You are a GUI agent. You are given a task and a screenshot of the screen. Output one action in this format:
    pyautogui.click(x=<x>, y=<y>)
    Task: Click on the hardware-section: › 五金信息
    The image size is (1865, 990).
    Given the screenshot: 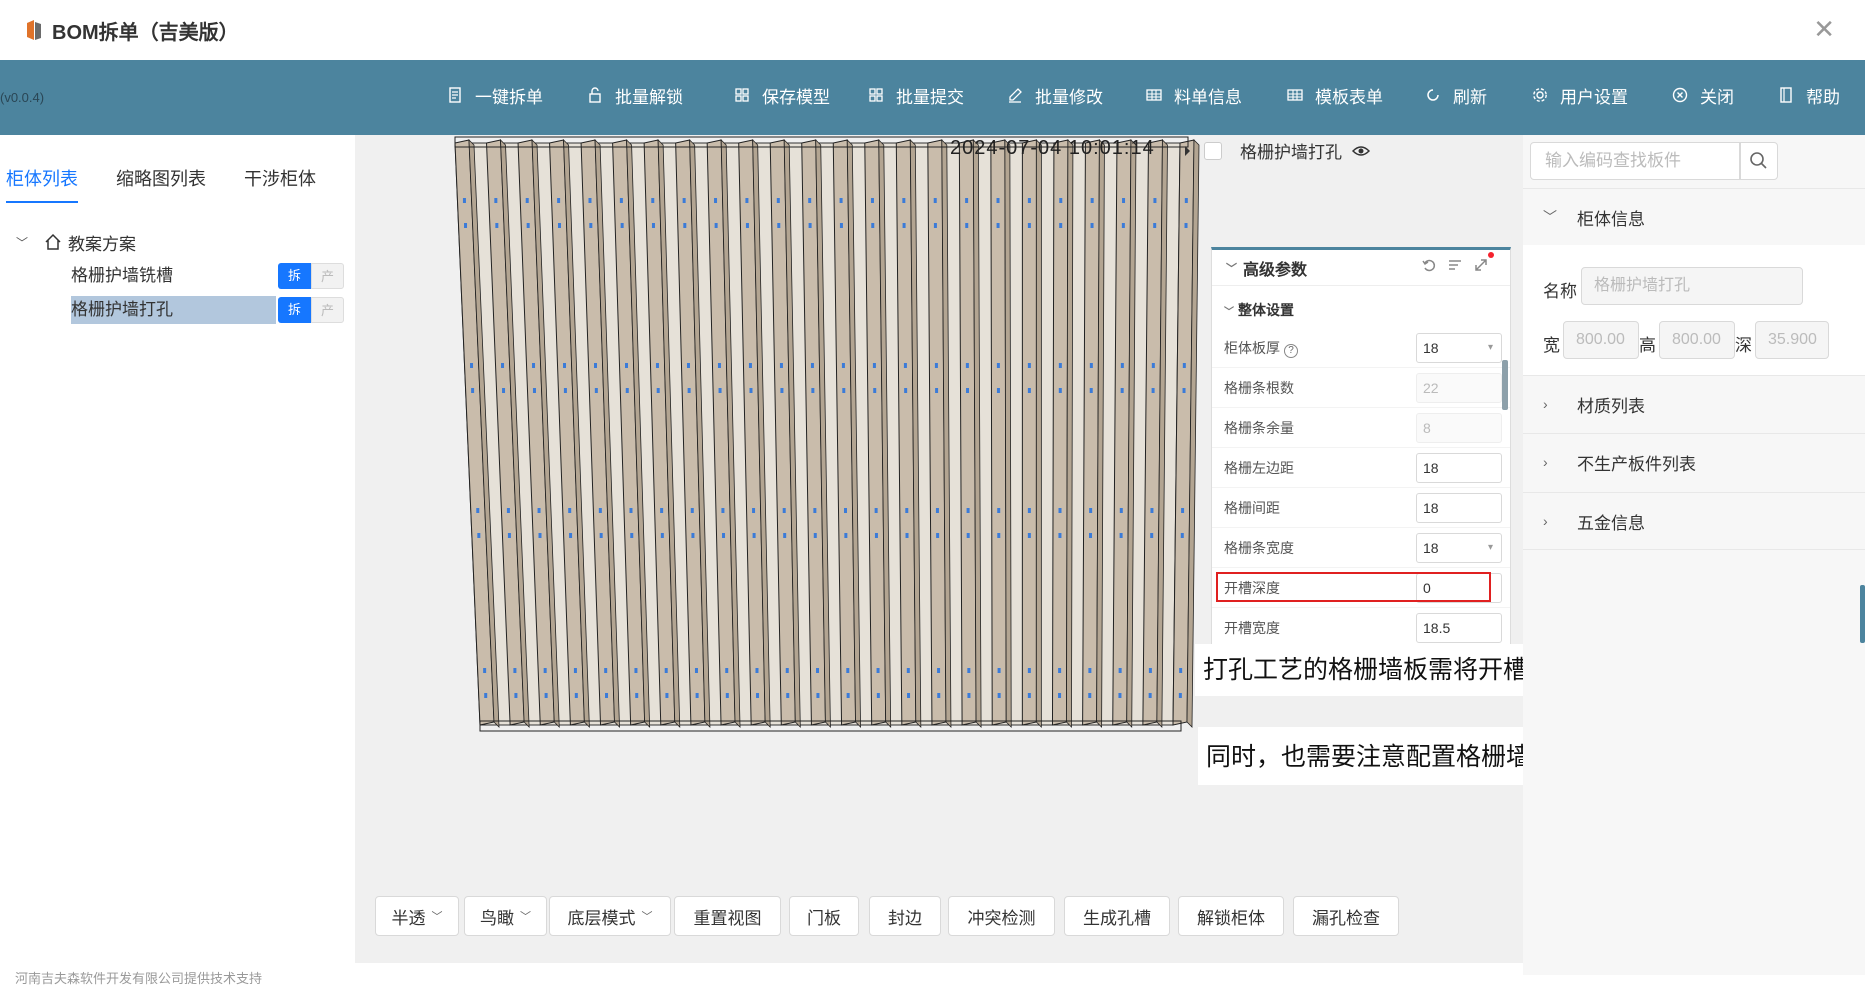 What is the action you would take?
    pyautogui.click(x=1694, y=521)
    